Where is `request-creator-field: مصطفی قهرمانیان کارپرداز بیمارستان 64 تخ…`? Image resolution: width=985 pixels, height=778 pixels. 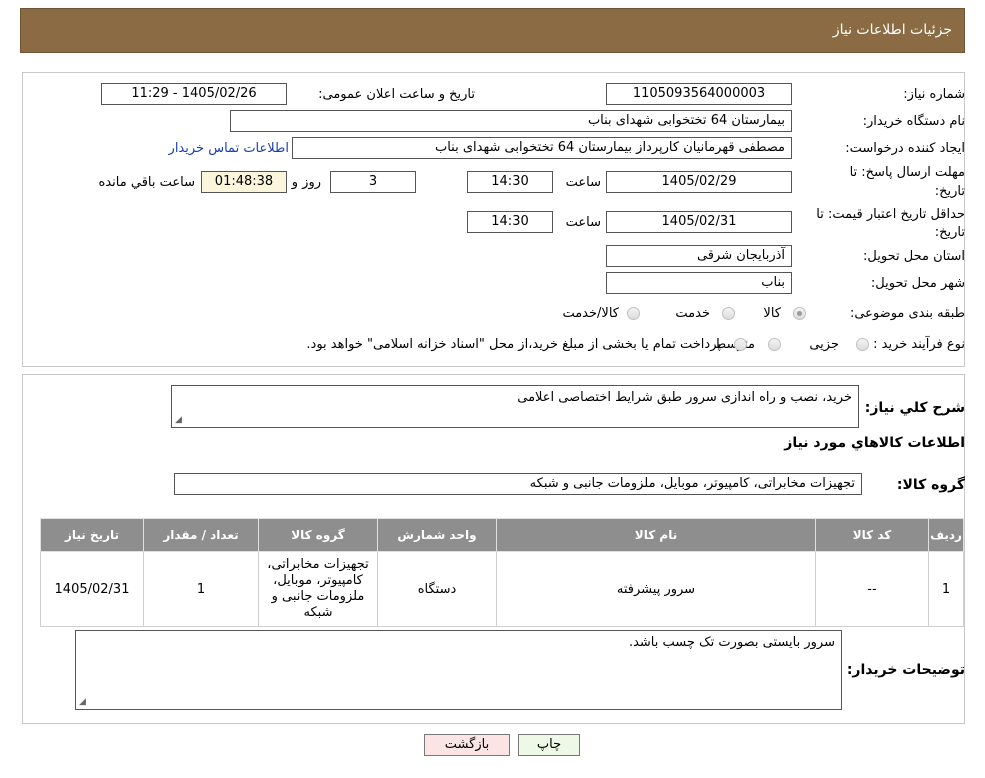 request-creator-field: مصطفی قهرمانیان کارپرداز بیمارستان 64 تخ… is located at coordinates (542, 148).